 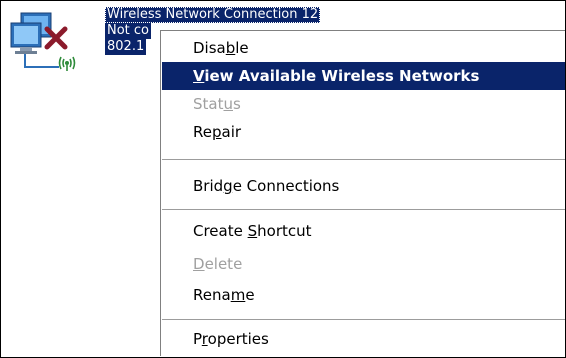 What do you see at coordinates (363, 231) in the screenshot?
I see `menu-item-create-shortcut: Create Shortcut` at bounding box center [363, 231].